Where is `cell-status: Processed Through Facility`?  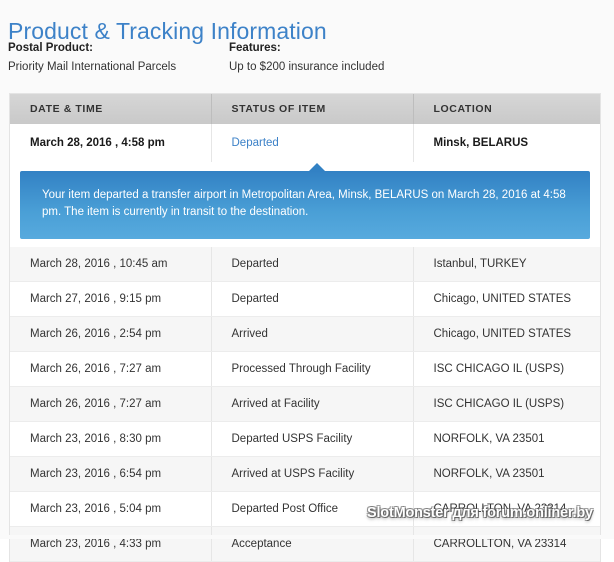
cell-status: Processed Through Facility is located at coordinates (312, 369).